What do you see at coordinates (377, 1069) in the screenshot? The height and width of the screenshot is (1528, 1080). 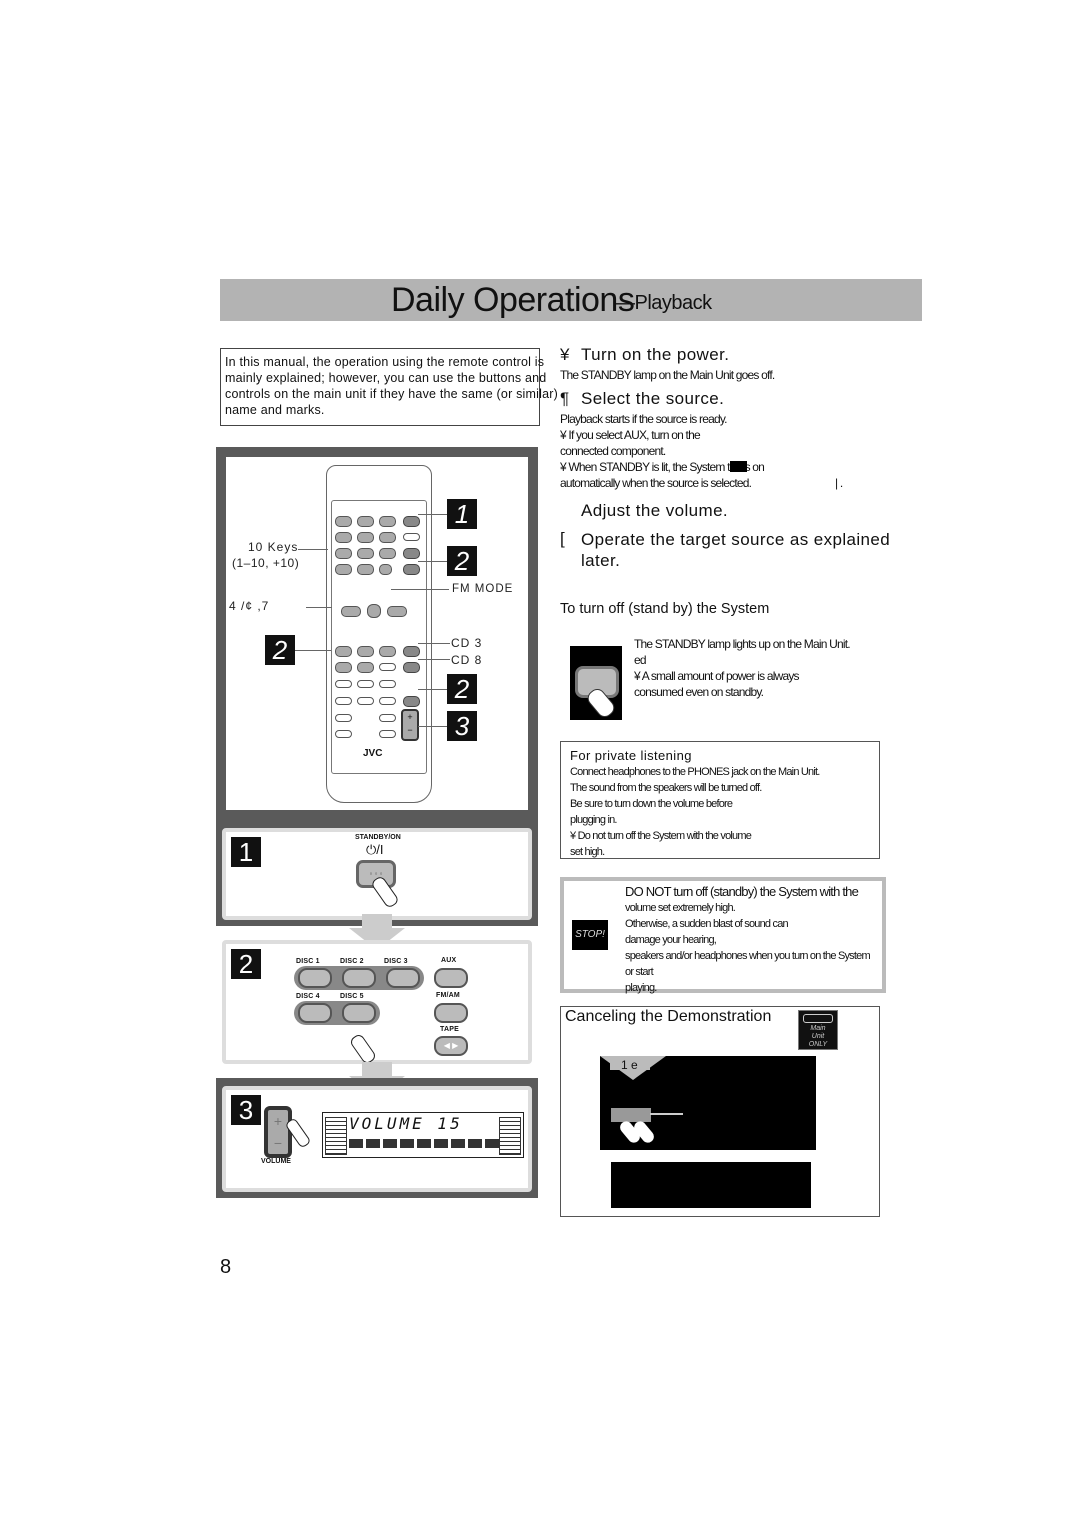 I see `flow-arrow-stem` at bounding box center [377, 1069].